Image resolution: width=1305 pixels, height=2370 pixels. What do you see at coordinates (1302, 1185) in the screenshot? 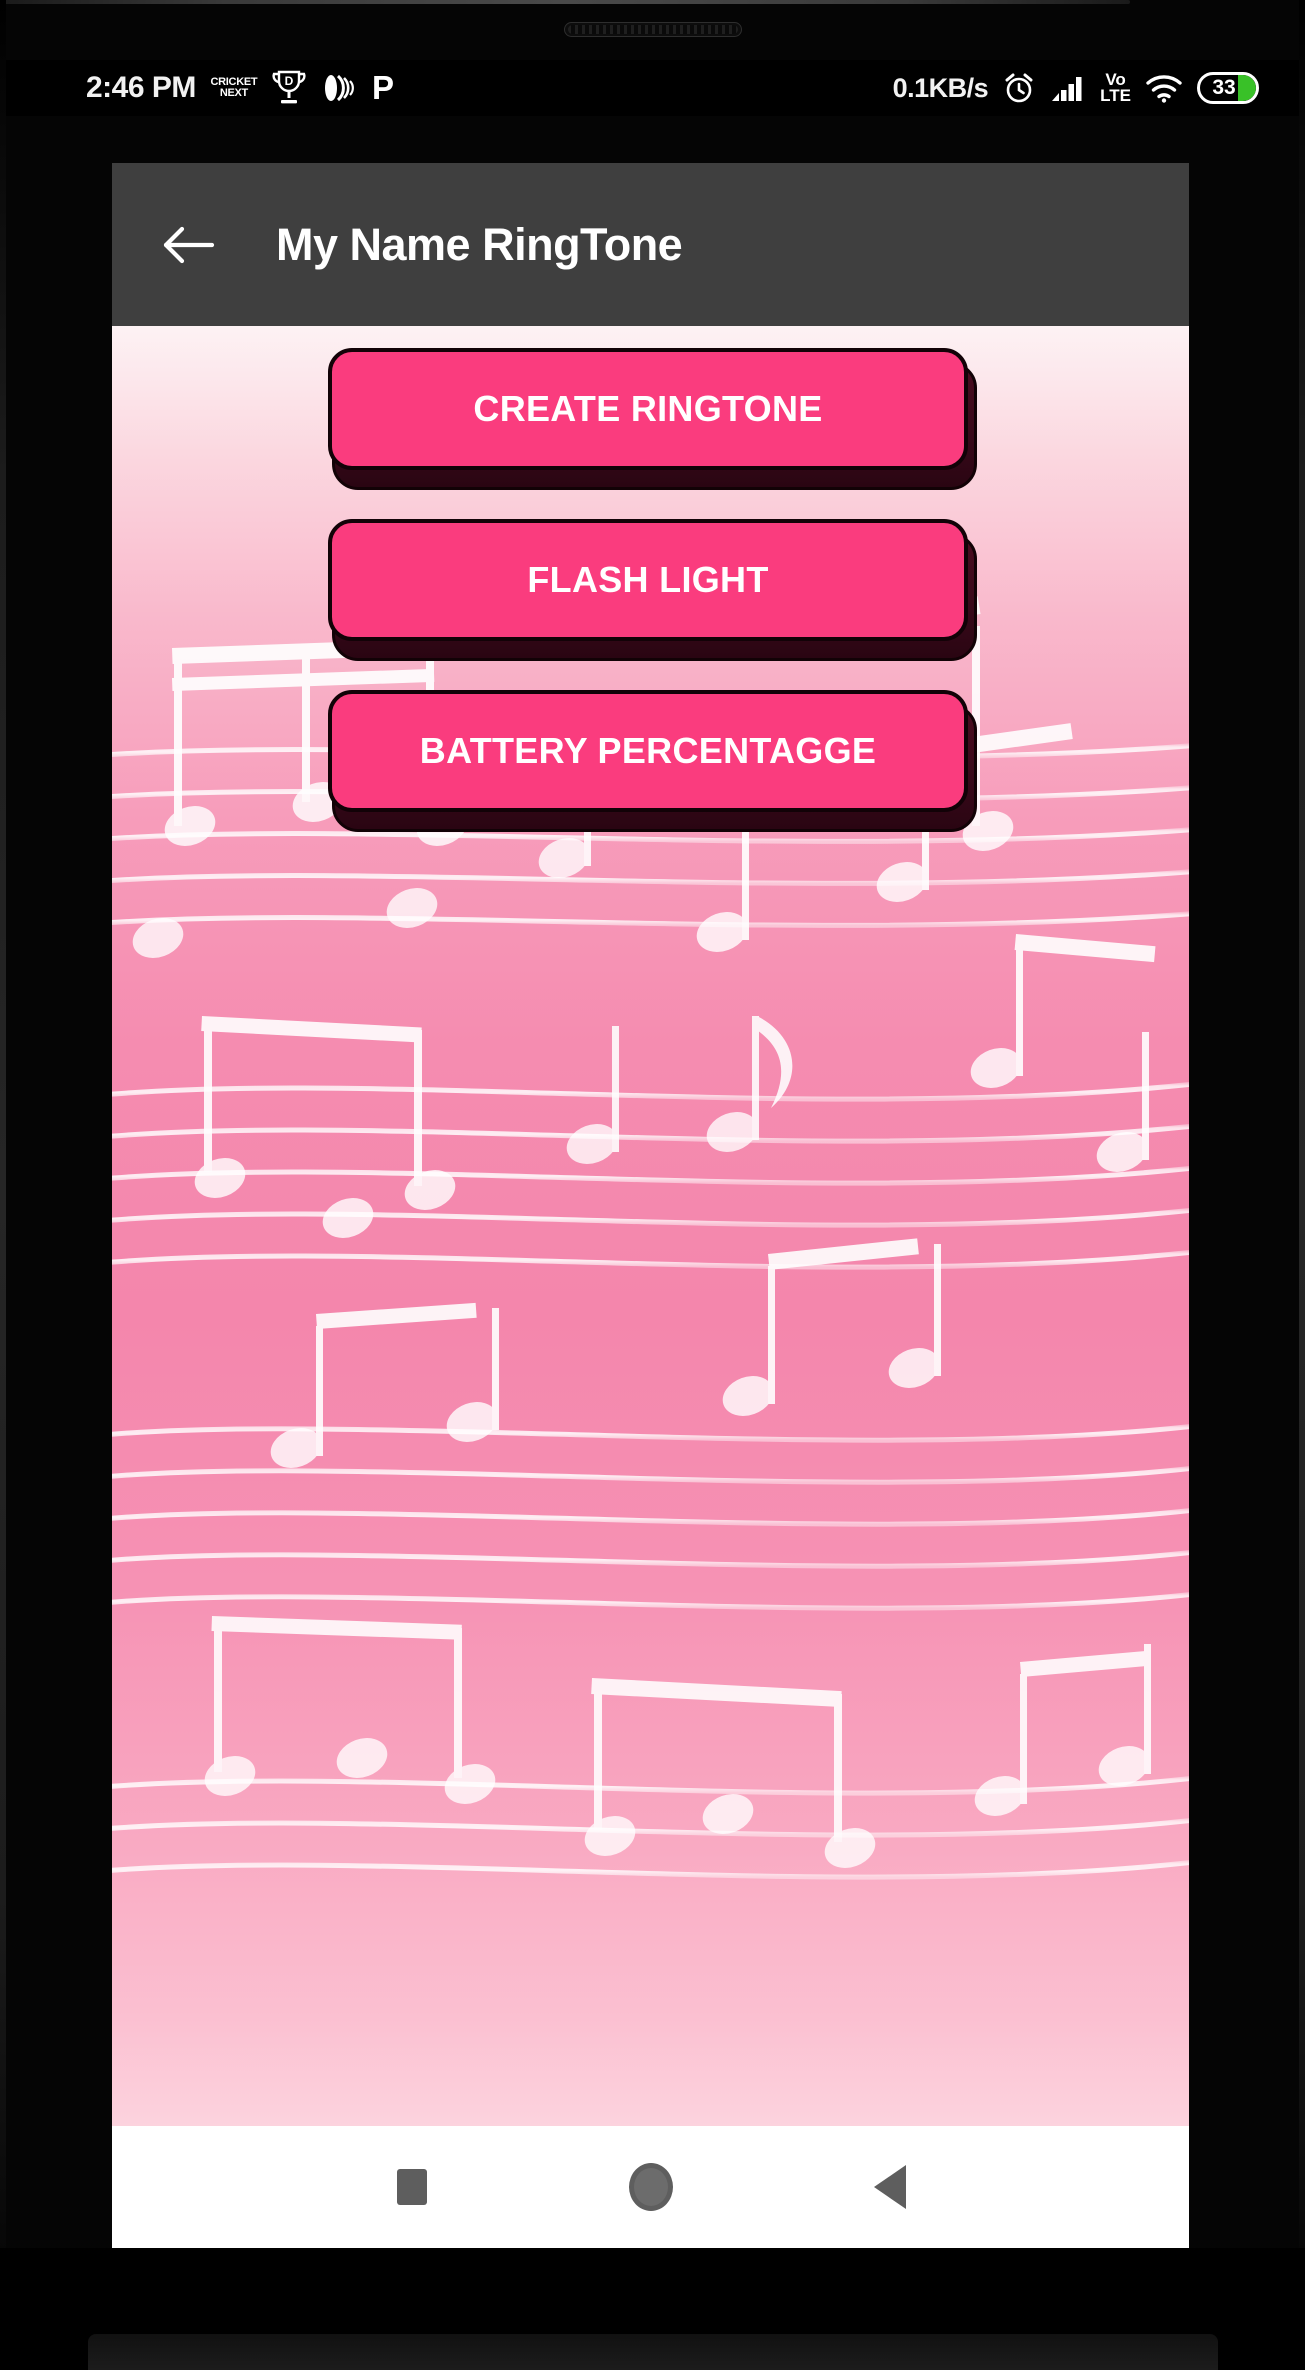
I see `phone-right-bezel` at bounding box center [1302, 1185].